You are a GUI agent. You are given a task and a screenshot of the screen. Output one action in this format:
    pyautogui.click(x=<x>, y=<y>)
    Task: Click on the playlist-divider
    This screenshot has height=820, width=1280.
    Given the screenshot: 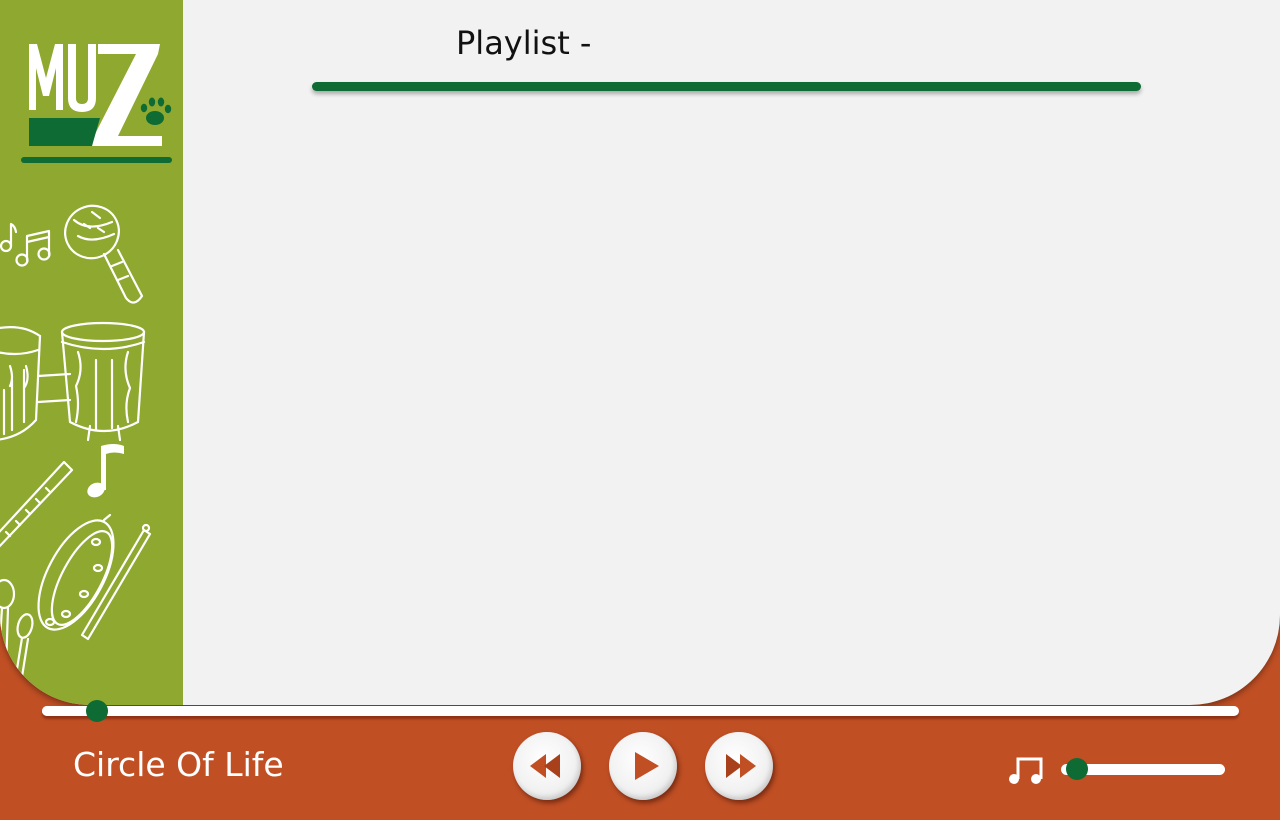 What is the action you would take?
    pyautogui.click(x=726, y=86)
    